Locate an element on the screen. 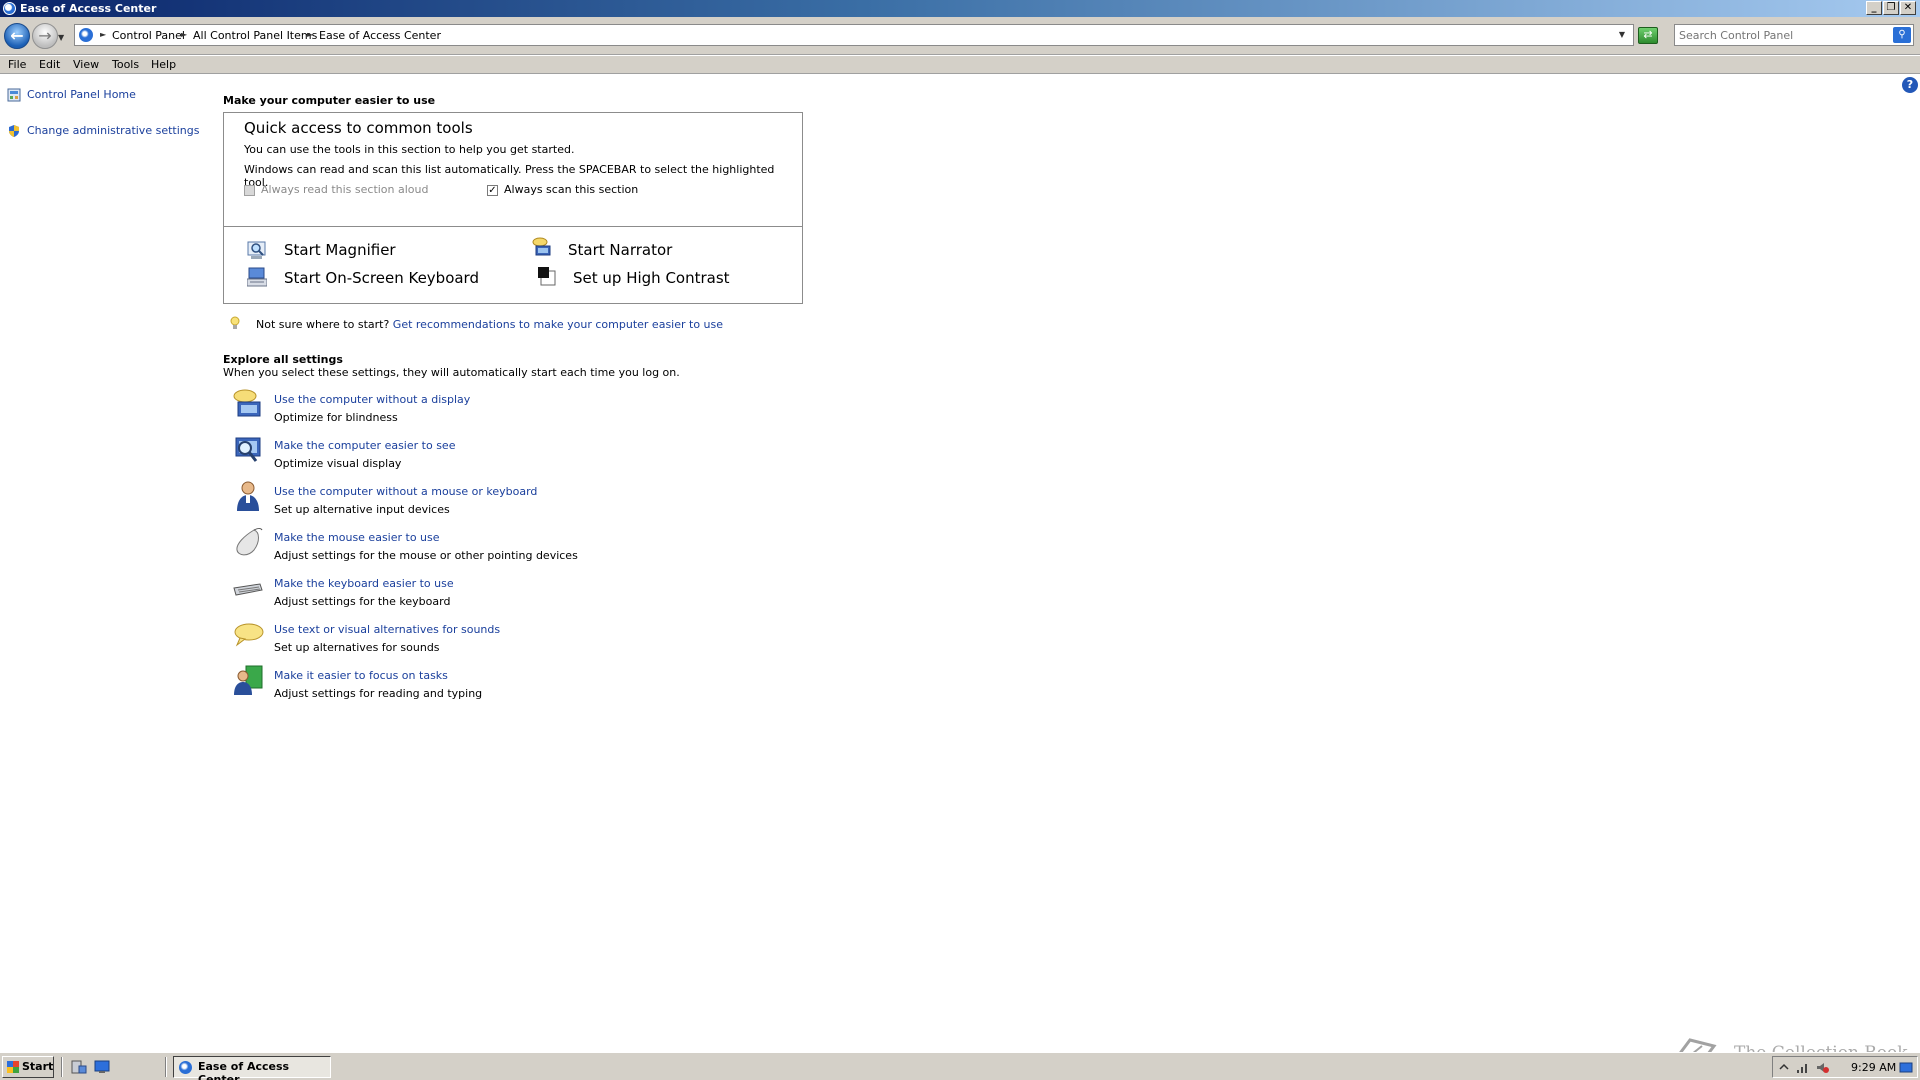 This screenshot has height=1080, width=1920. back-arrow-icon: ← is located at coordinates (17, 35).